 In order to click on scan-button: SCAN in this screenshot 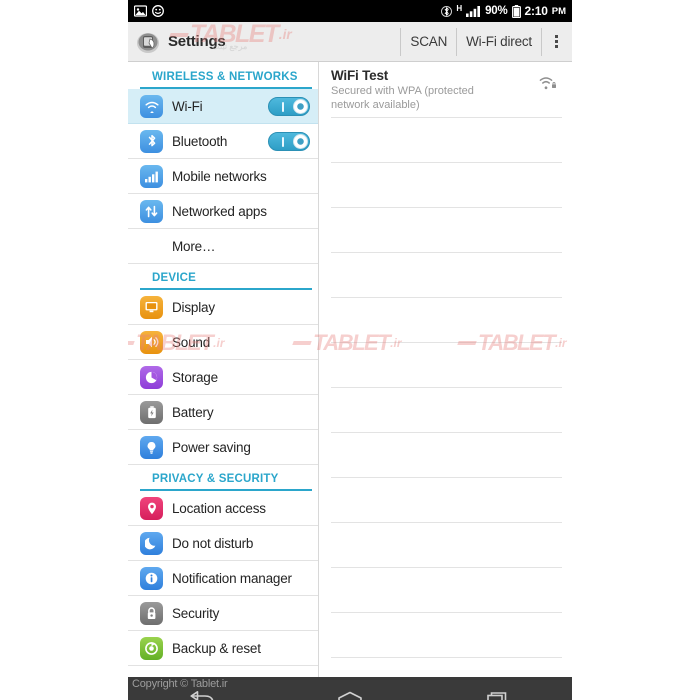, I will do `click(428, 41)`.